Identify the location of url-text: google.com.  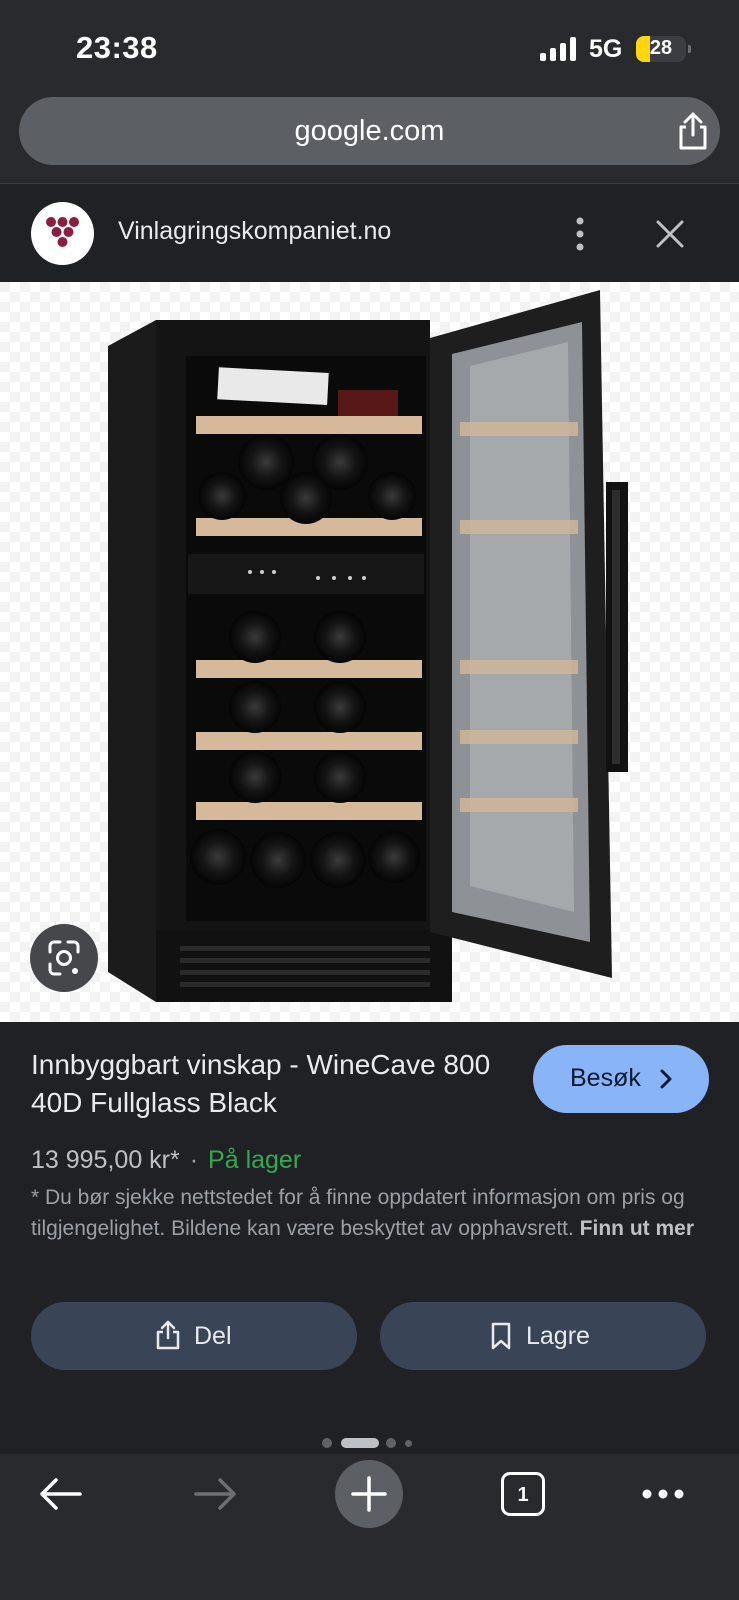
(369, 131).